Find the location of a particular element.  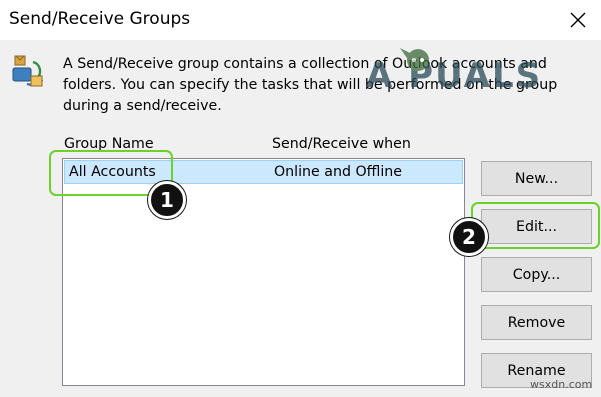

group-name-cell: All Accounts is located at coordinates (112, 172).